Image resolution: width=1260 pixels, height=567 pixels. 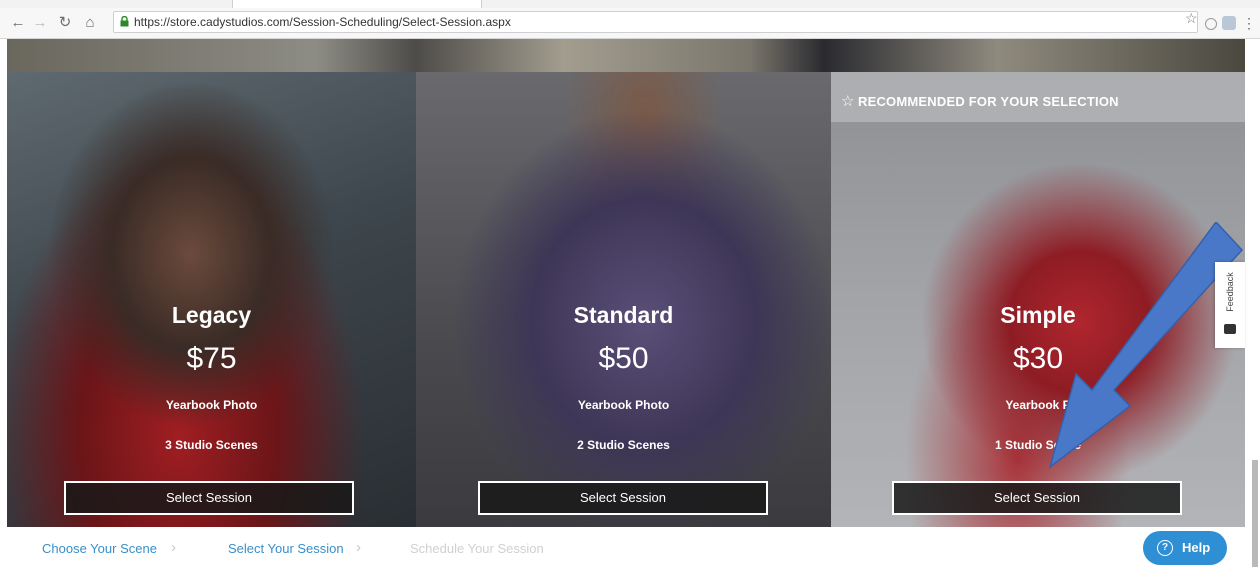 I want to click on lock-icon, so click(x=124, y=21).